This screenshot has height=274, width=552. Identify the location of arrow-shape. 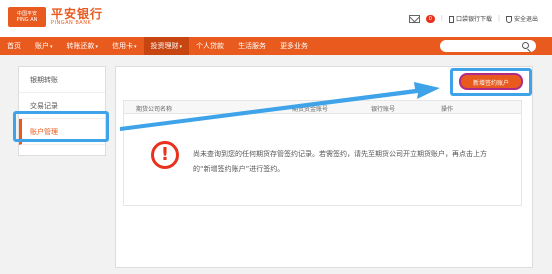
(280, 106).